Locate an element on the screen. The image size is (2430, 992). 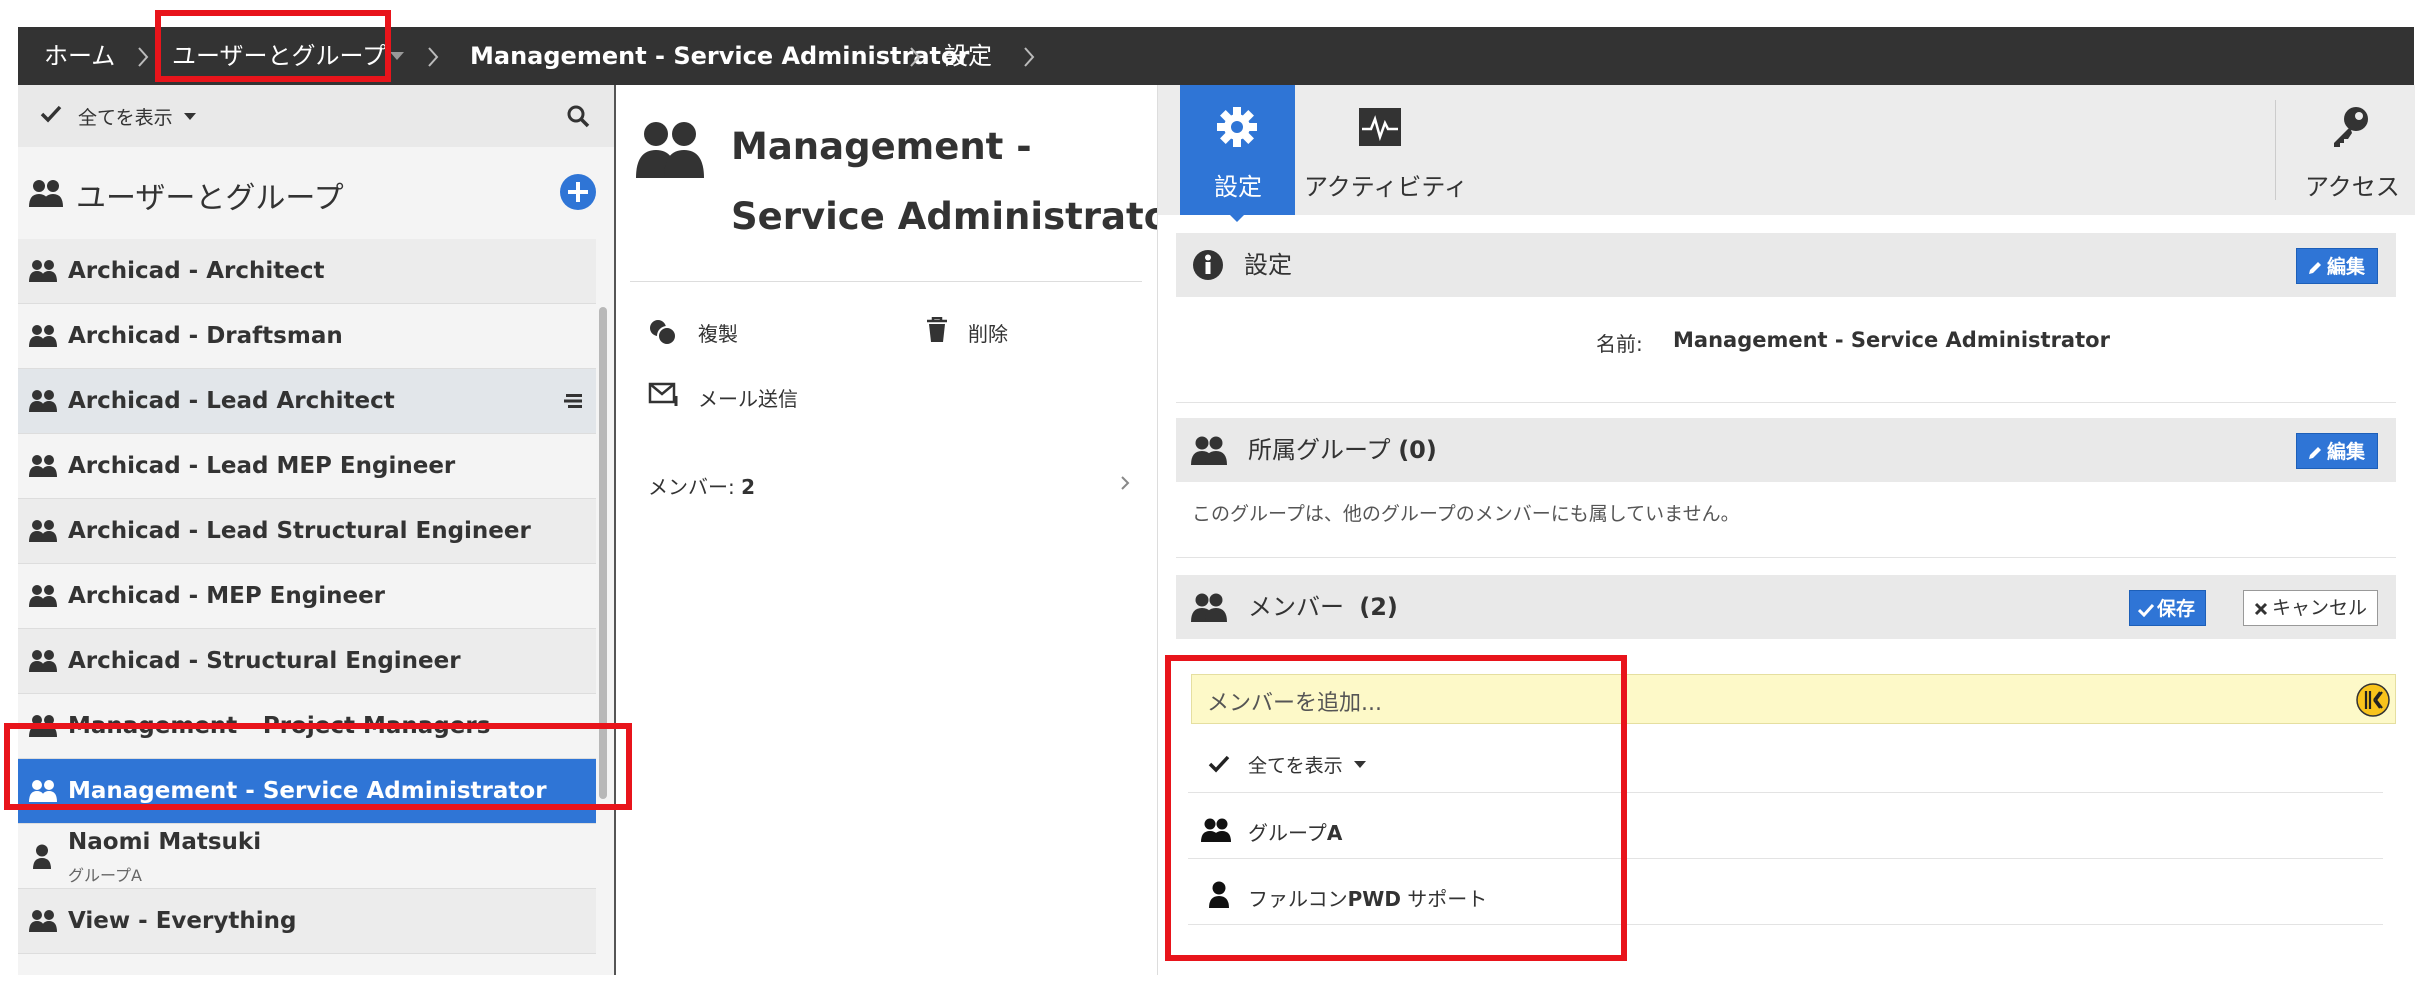
mail-icon is located at coordinates (664, 394).